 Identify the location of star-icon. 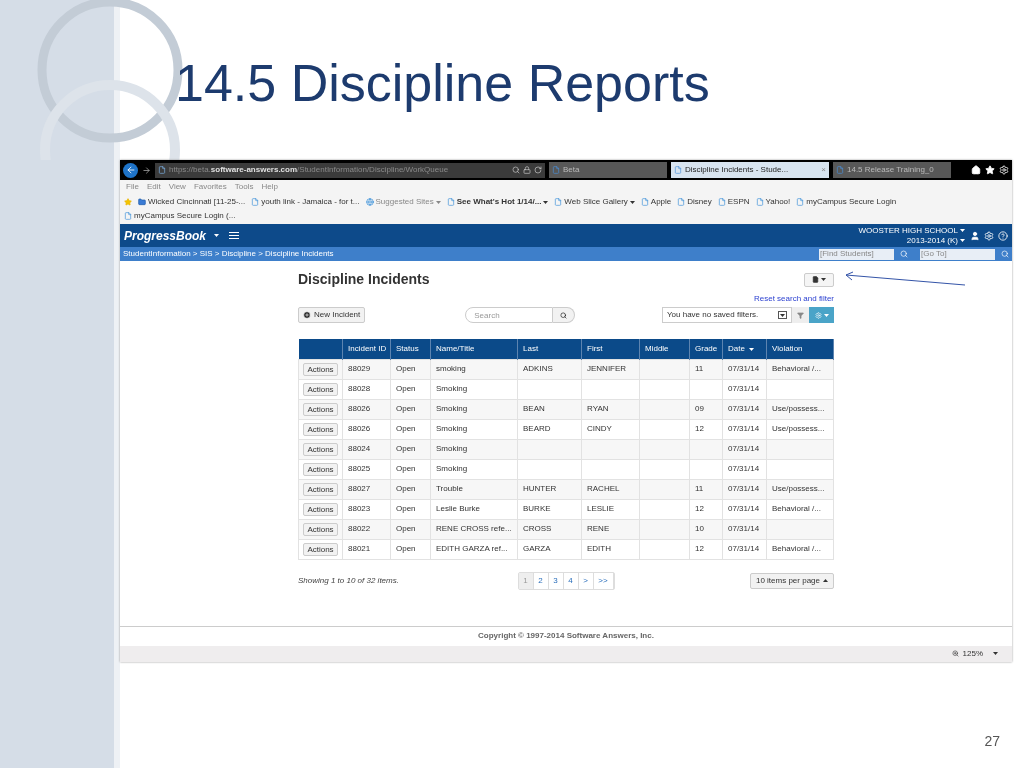
(990, 170).